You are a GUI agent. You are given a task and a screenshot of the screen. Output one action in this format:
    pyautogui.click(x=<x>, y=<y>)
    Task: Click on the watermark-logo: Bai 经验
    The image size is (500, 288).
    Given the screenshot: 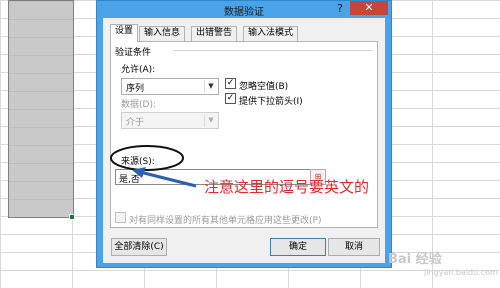 What is the action you would take?
    pyautogui.click(x=415, y=259)
    